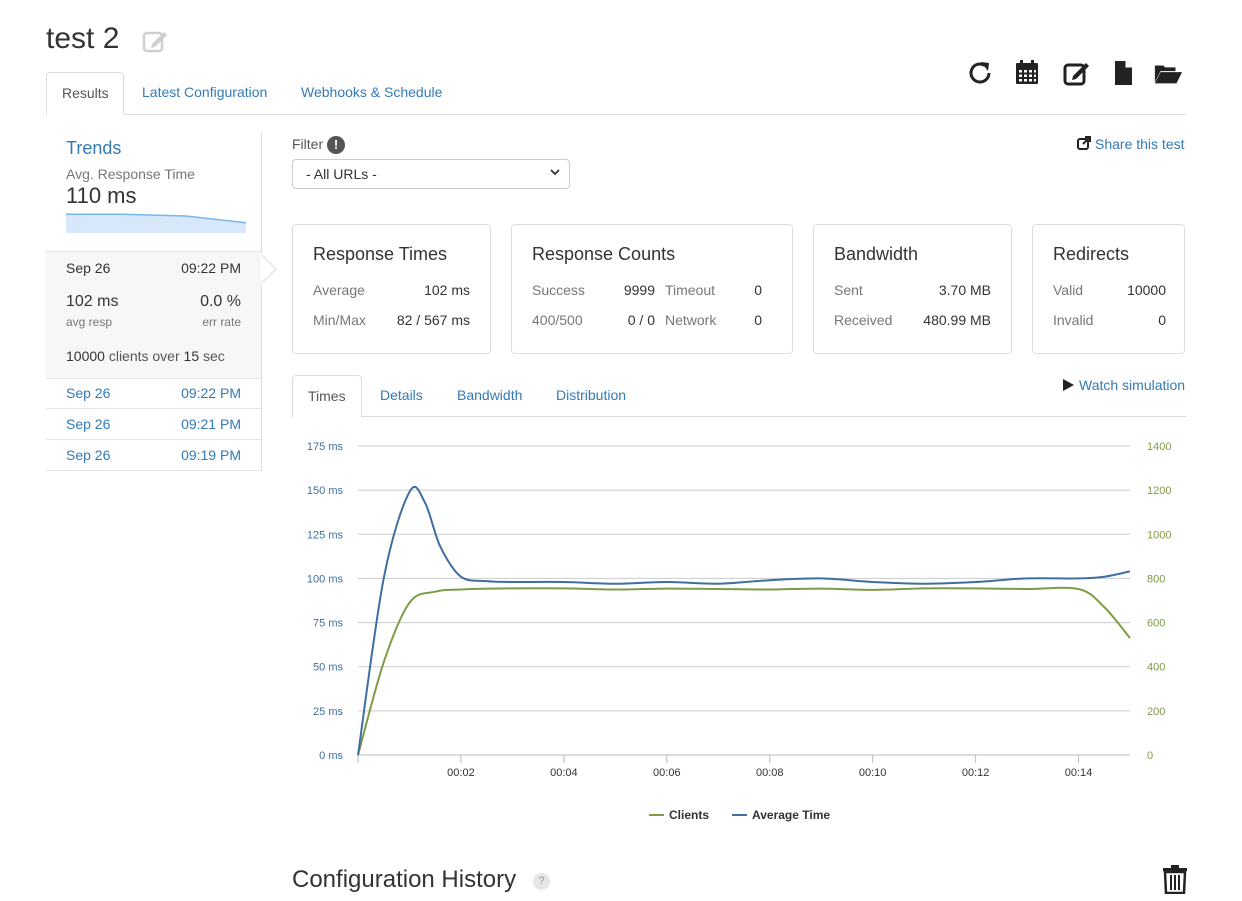 This screenshot has width=1242, height=901. Describe the element at coordinates (558, 290) in the screenshot. I see `success-label: Success` at that location.